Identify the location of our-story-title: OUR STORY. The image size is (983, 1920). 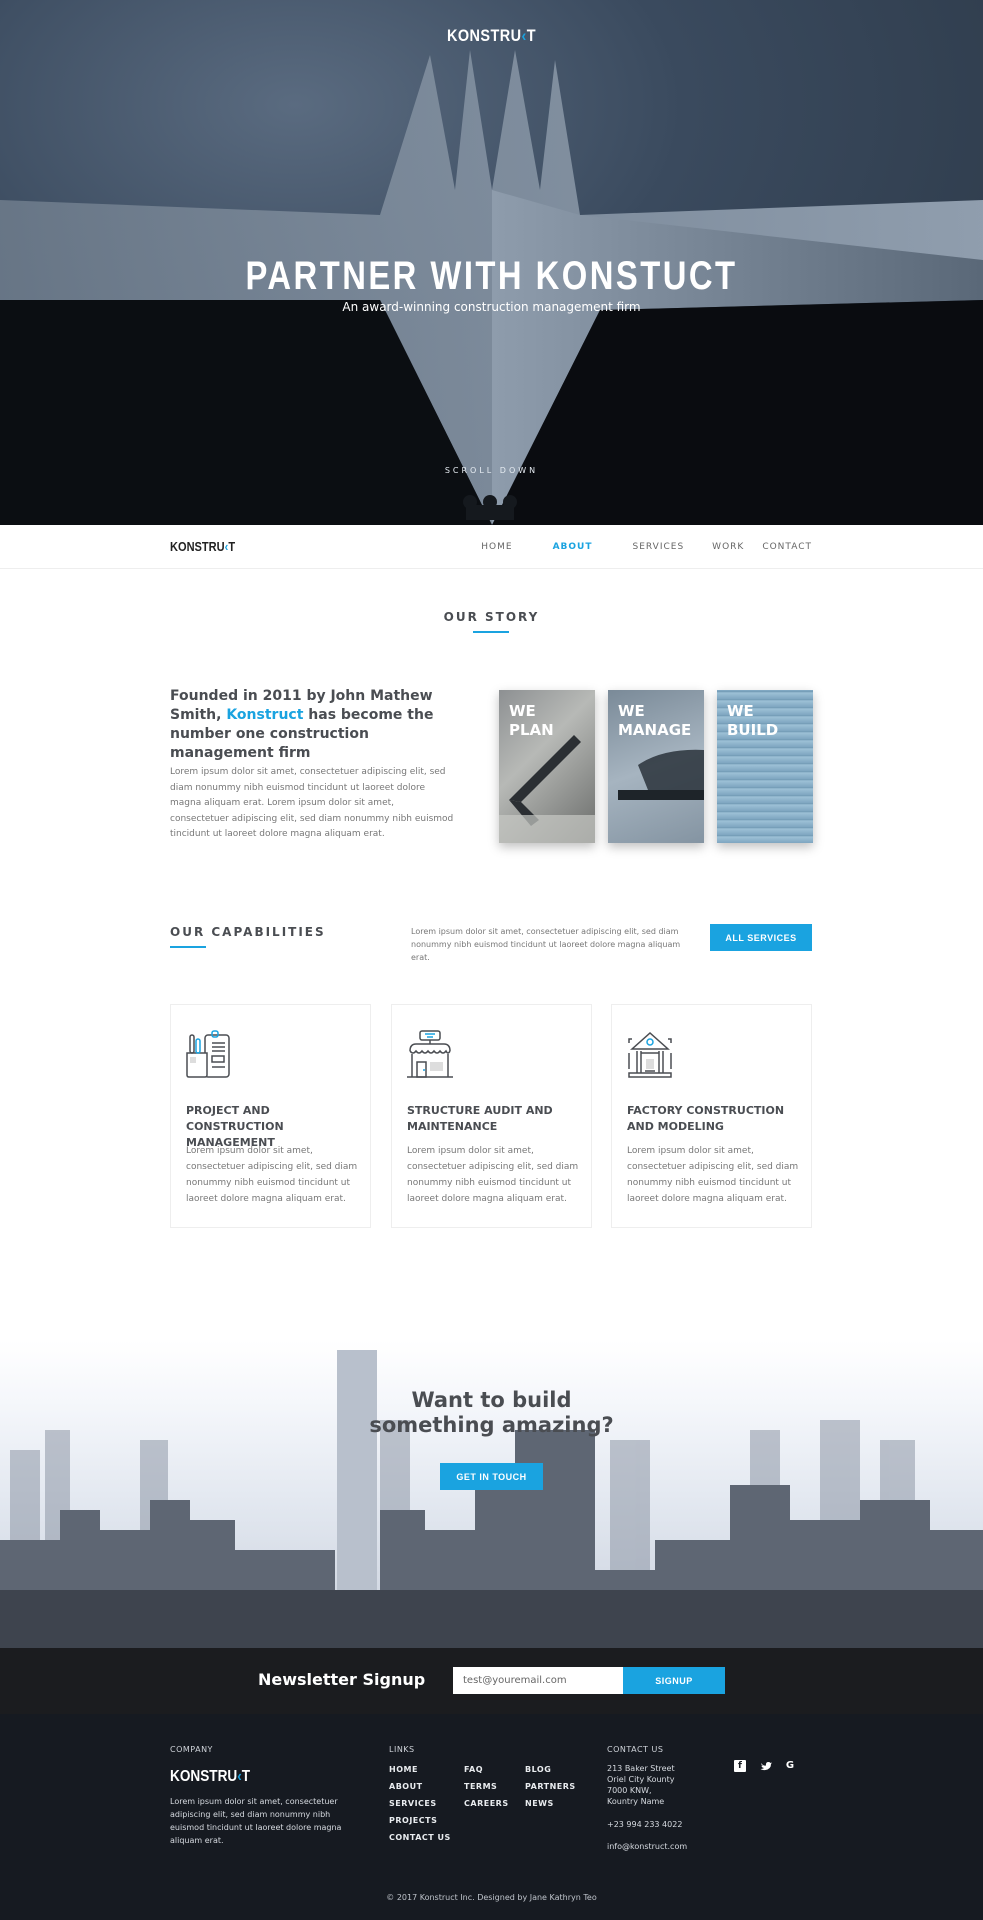
(491, 617).